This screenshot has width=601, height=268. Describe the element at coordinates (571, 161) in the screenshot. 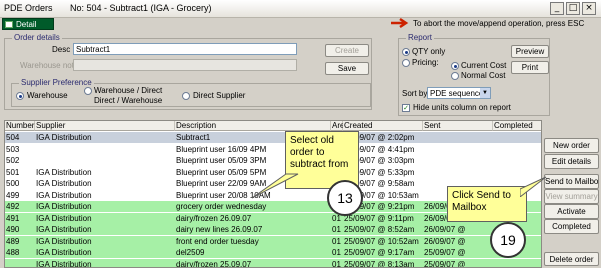

I see `edit-details-button: Edit details` at that location.